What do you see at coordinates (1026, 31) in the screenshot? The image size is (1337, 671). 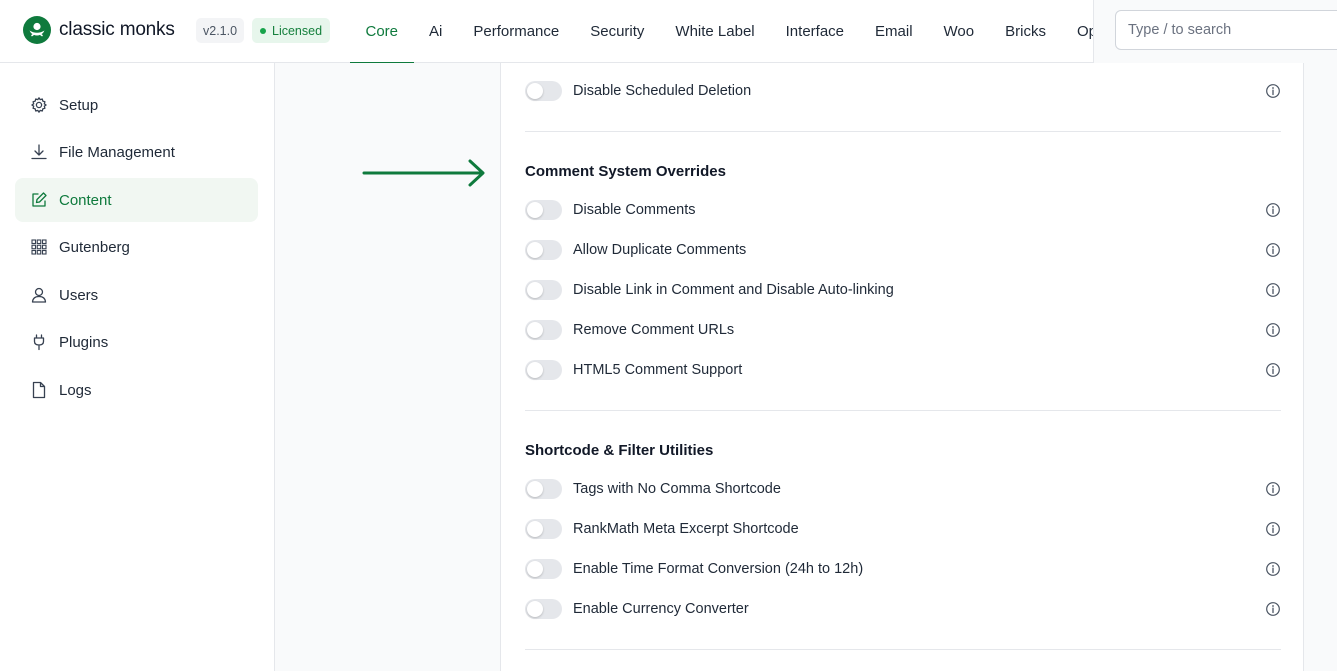 I see `nav-tab-bricks: Bricks` at bounding box center [1026, 31].